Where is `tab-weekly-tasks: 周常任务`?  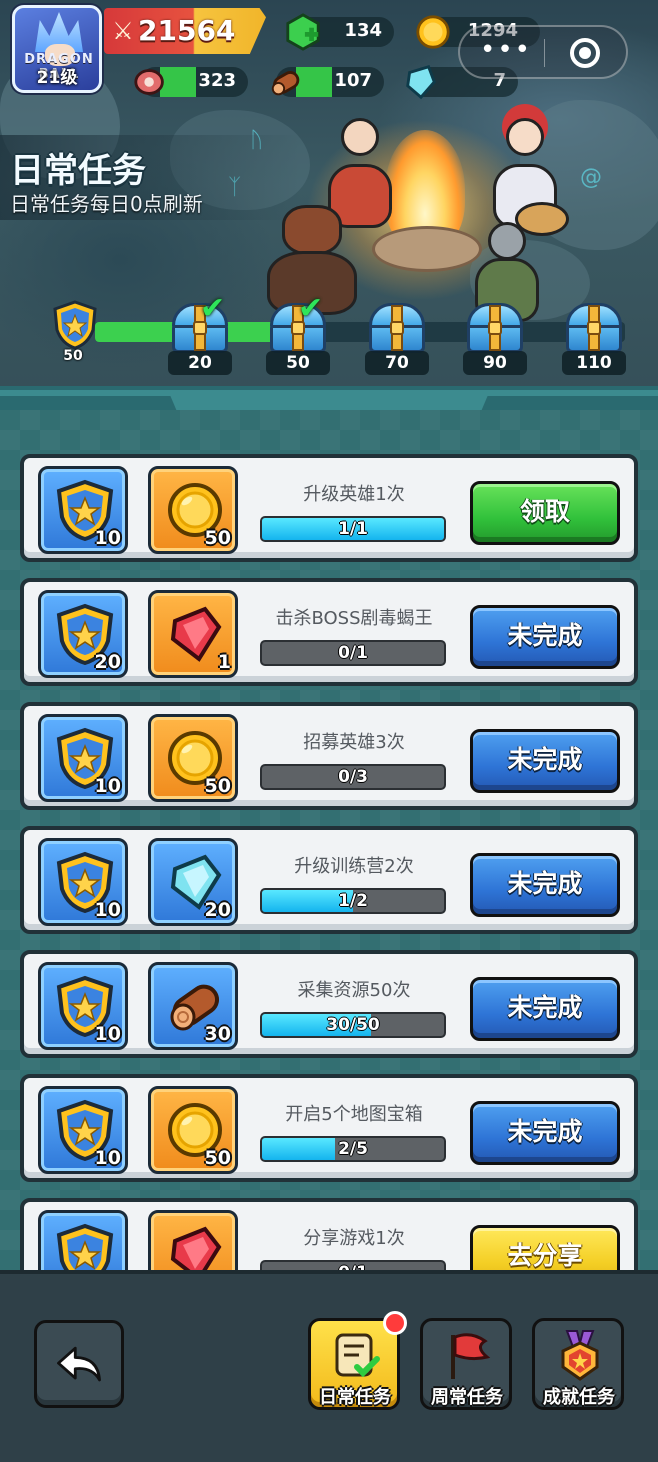 tab-weekly-tasks: 周常任务 is located at coordinates (466, 1364).